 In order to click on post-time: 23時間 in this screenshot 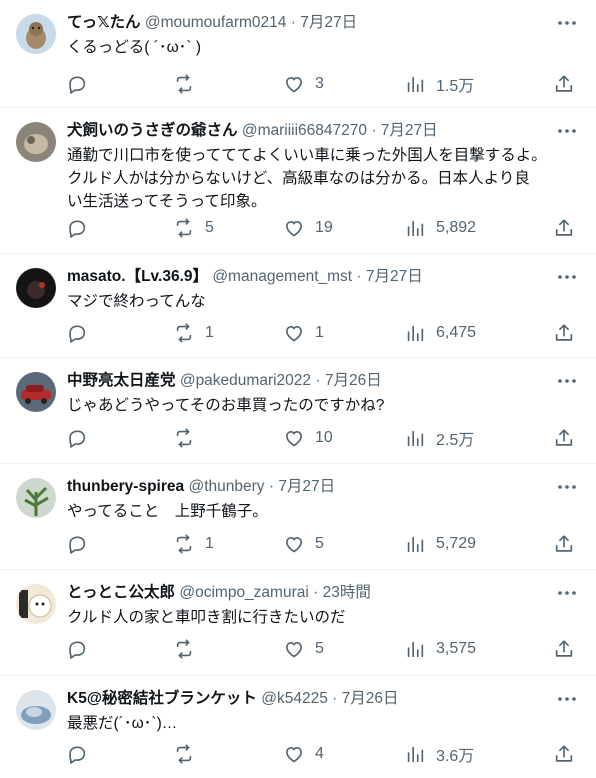, I will do `click(347, 592)`.